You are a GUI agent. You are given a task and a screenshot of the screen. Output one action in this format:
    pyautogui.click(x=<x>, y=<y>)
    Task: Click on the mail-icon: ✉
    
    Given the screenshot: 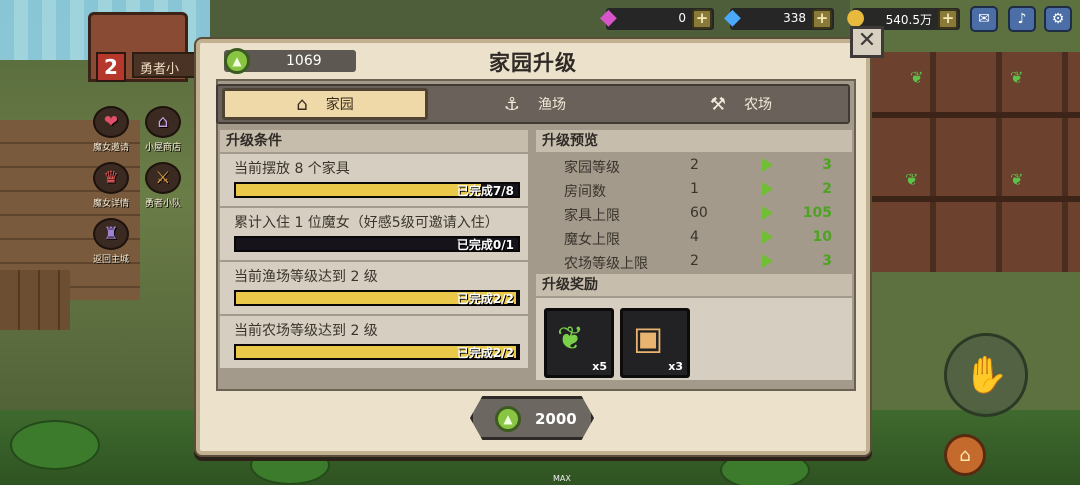 What is the action you would take?
    pyautogui.click(x=984, y=19)
    